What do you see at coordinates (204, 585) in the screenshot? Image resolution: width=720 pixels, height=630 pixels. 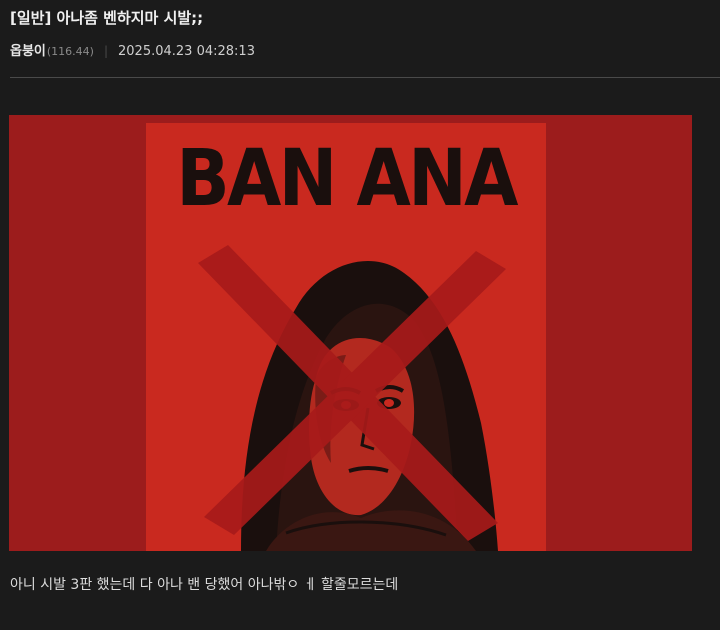 I see `post-body-text: 아니 시발 3판 했는데 다 아나 밴 당했어 아나밖ㅇ ㅔ 할줄모르는데` at bounding box center [204, 585].